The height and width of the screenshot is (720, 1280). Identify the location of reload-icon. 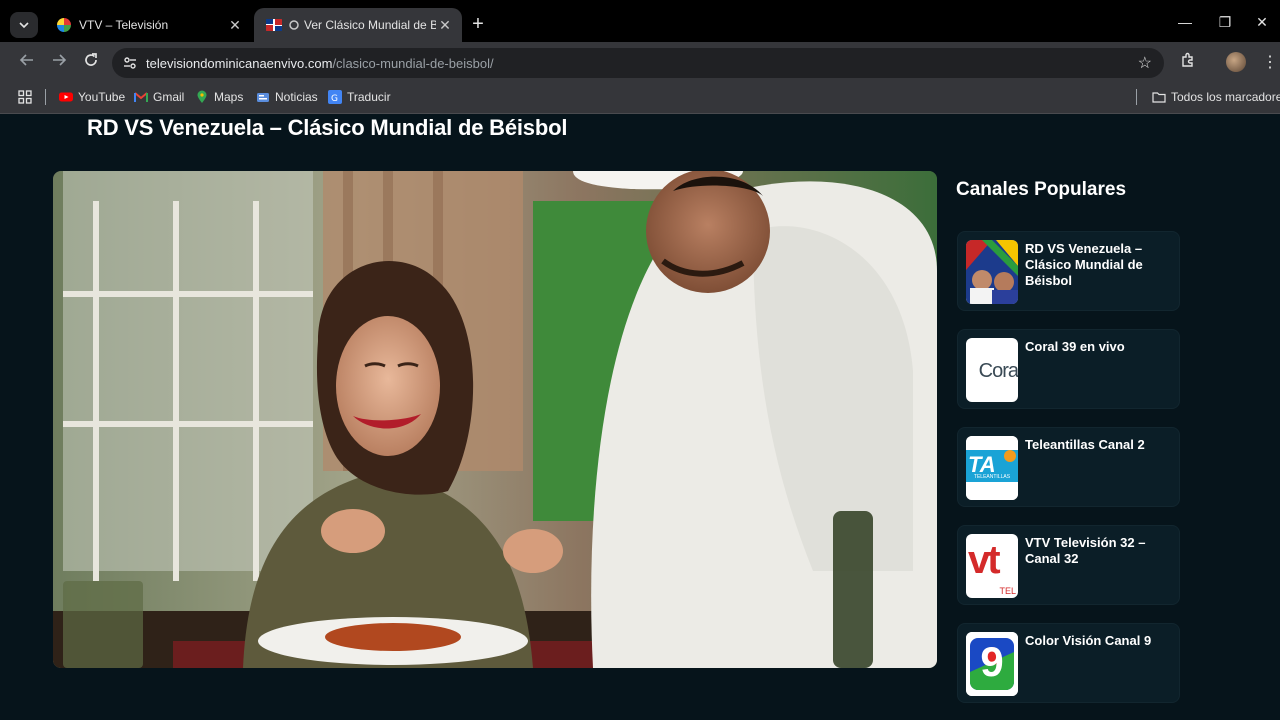
(91, 59).